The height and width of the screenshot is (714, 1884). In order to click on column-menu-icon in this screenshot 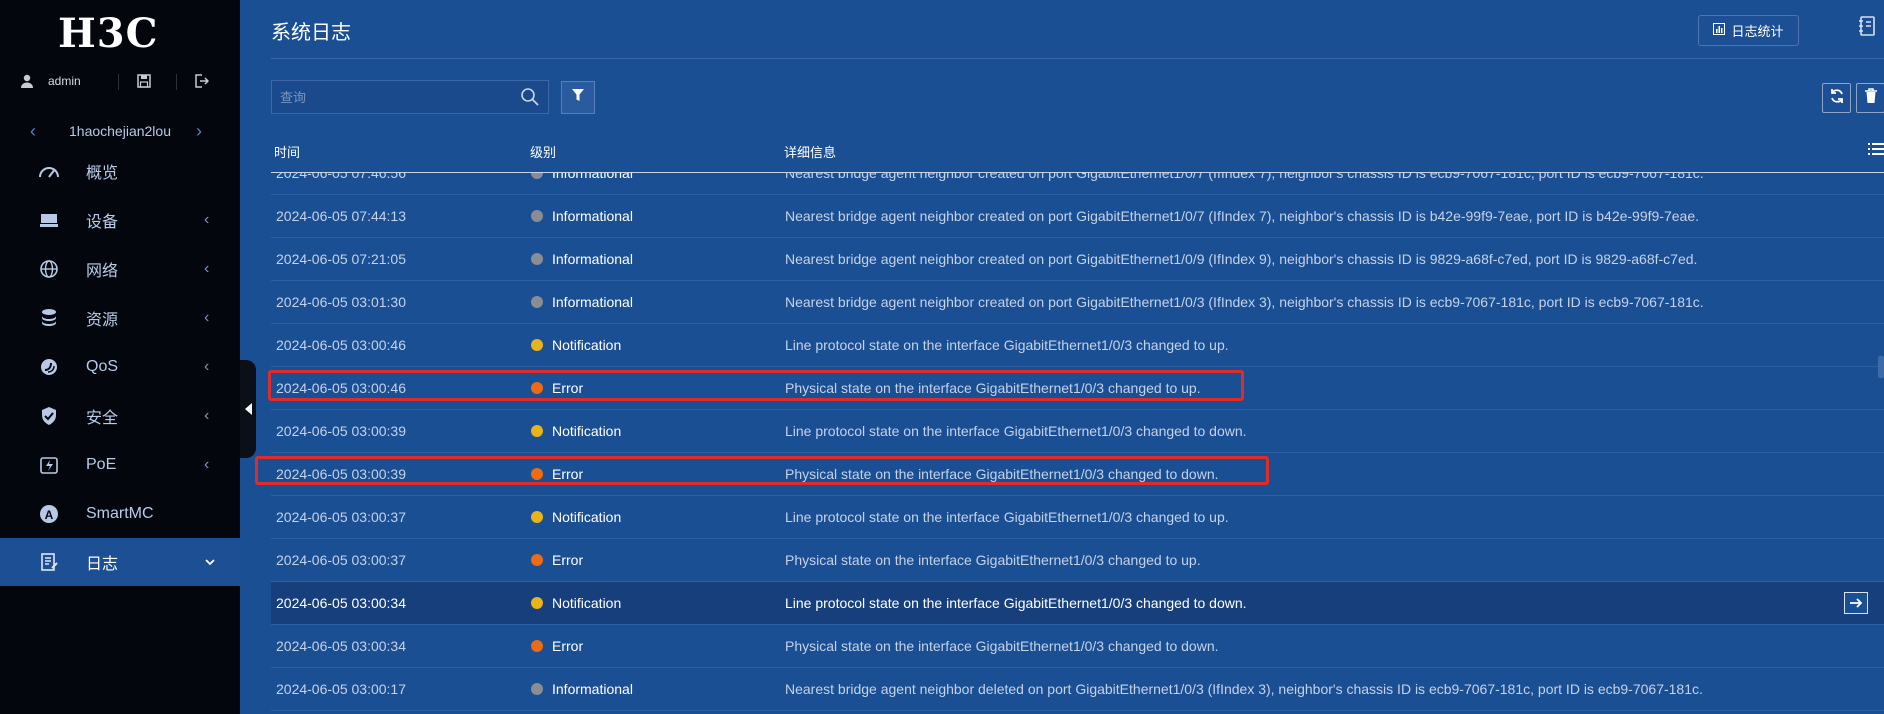, I will do `click(1876, 151)`.